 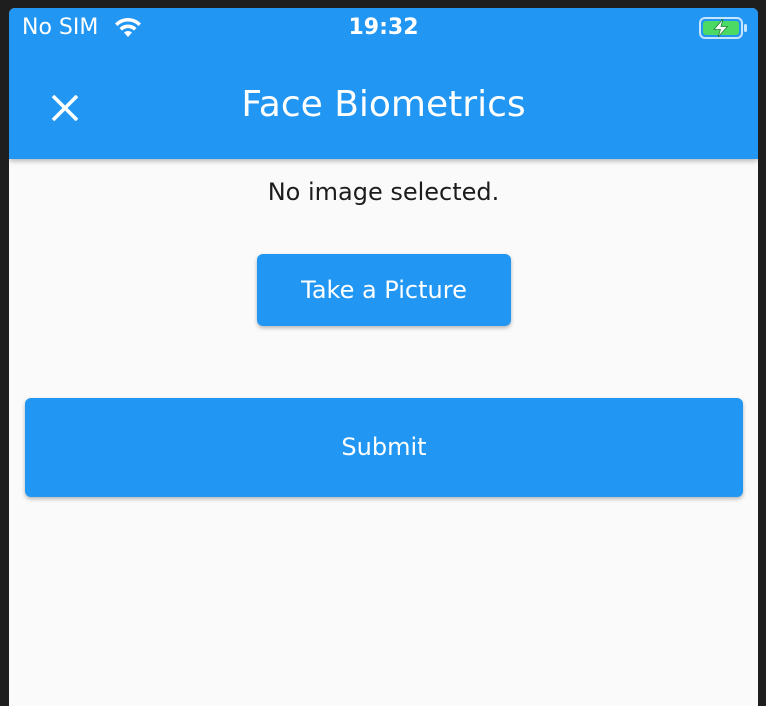 I want to click on submit-button: Submit, so click(x=384, y=447).